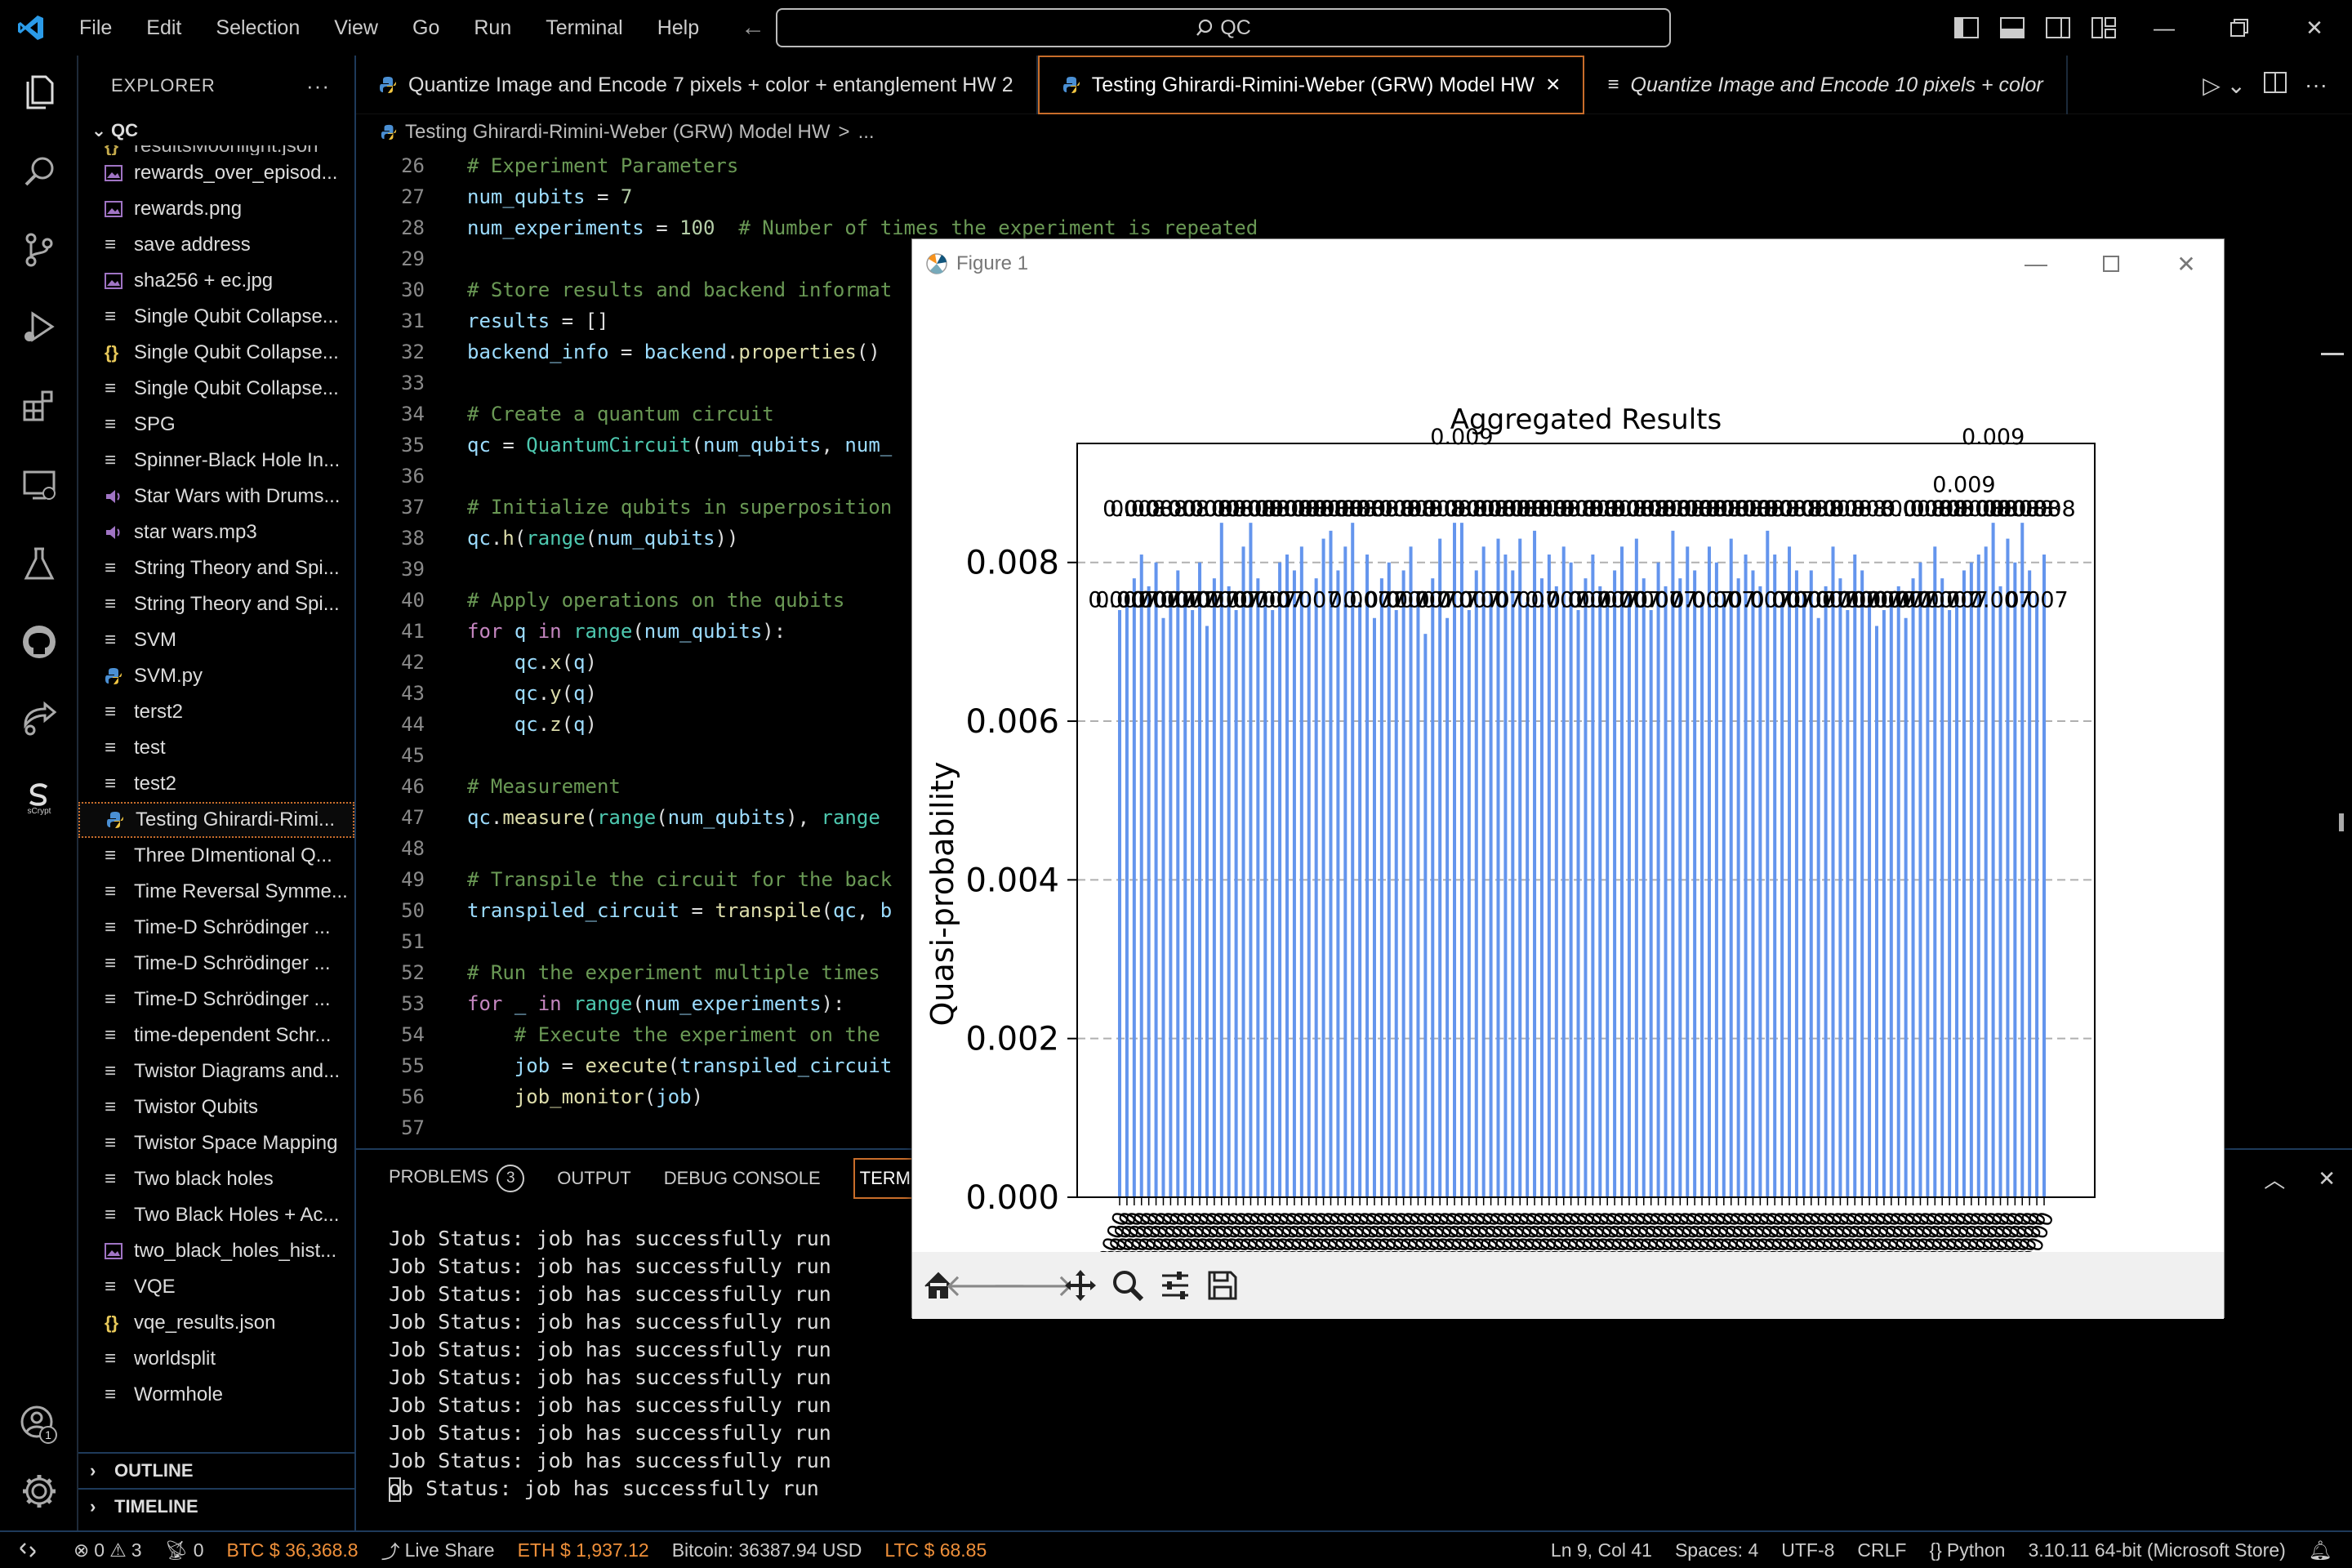 The height and width of the screenshot is (1568, 2352). What do you see at coordinates (216, 712) in the screenshot?
I see `file-item: ≡ terst2` at bounding box center [216, 712].